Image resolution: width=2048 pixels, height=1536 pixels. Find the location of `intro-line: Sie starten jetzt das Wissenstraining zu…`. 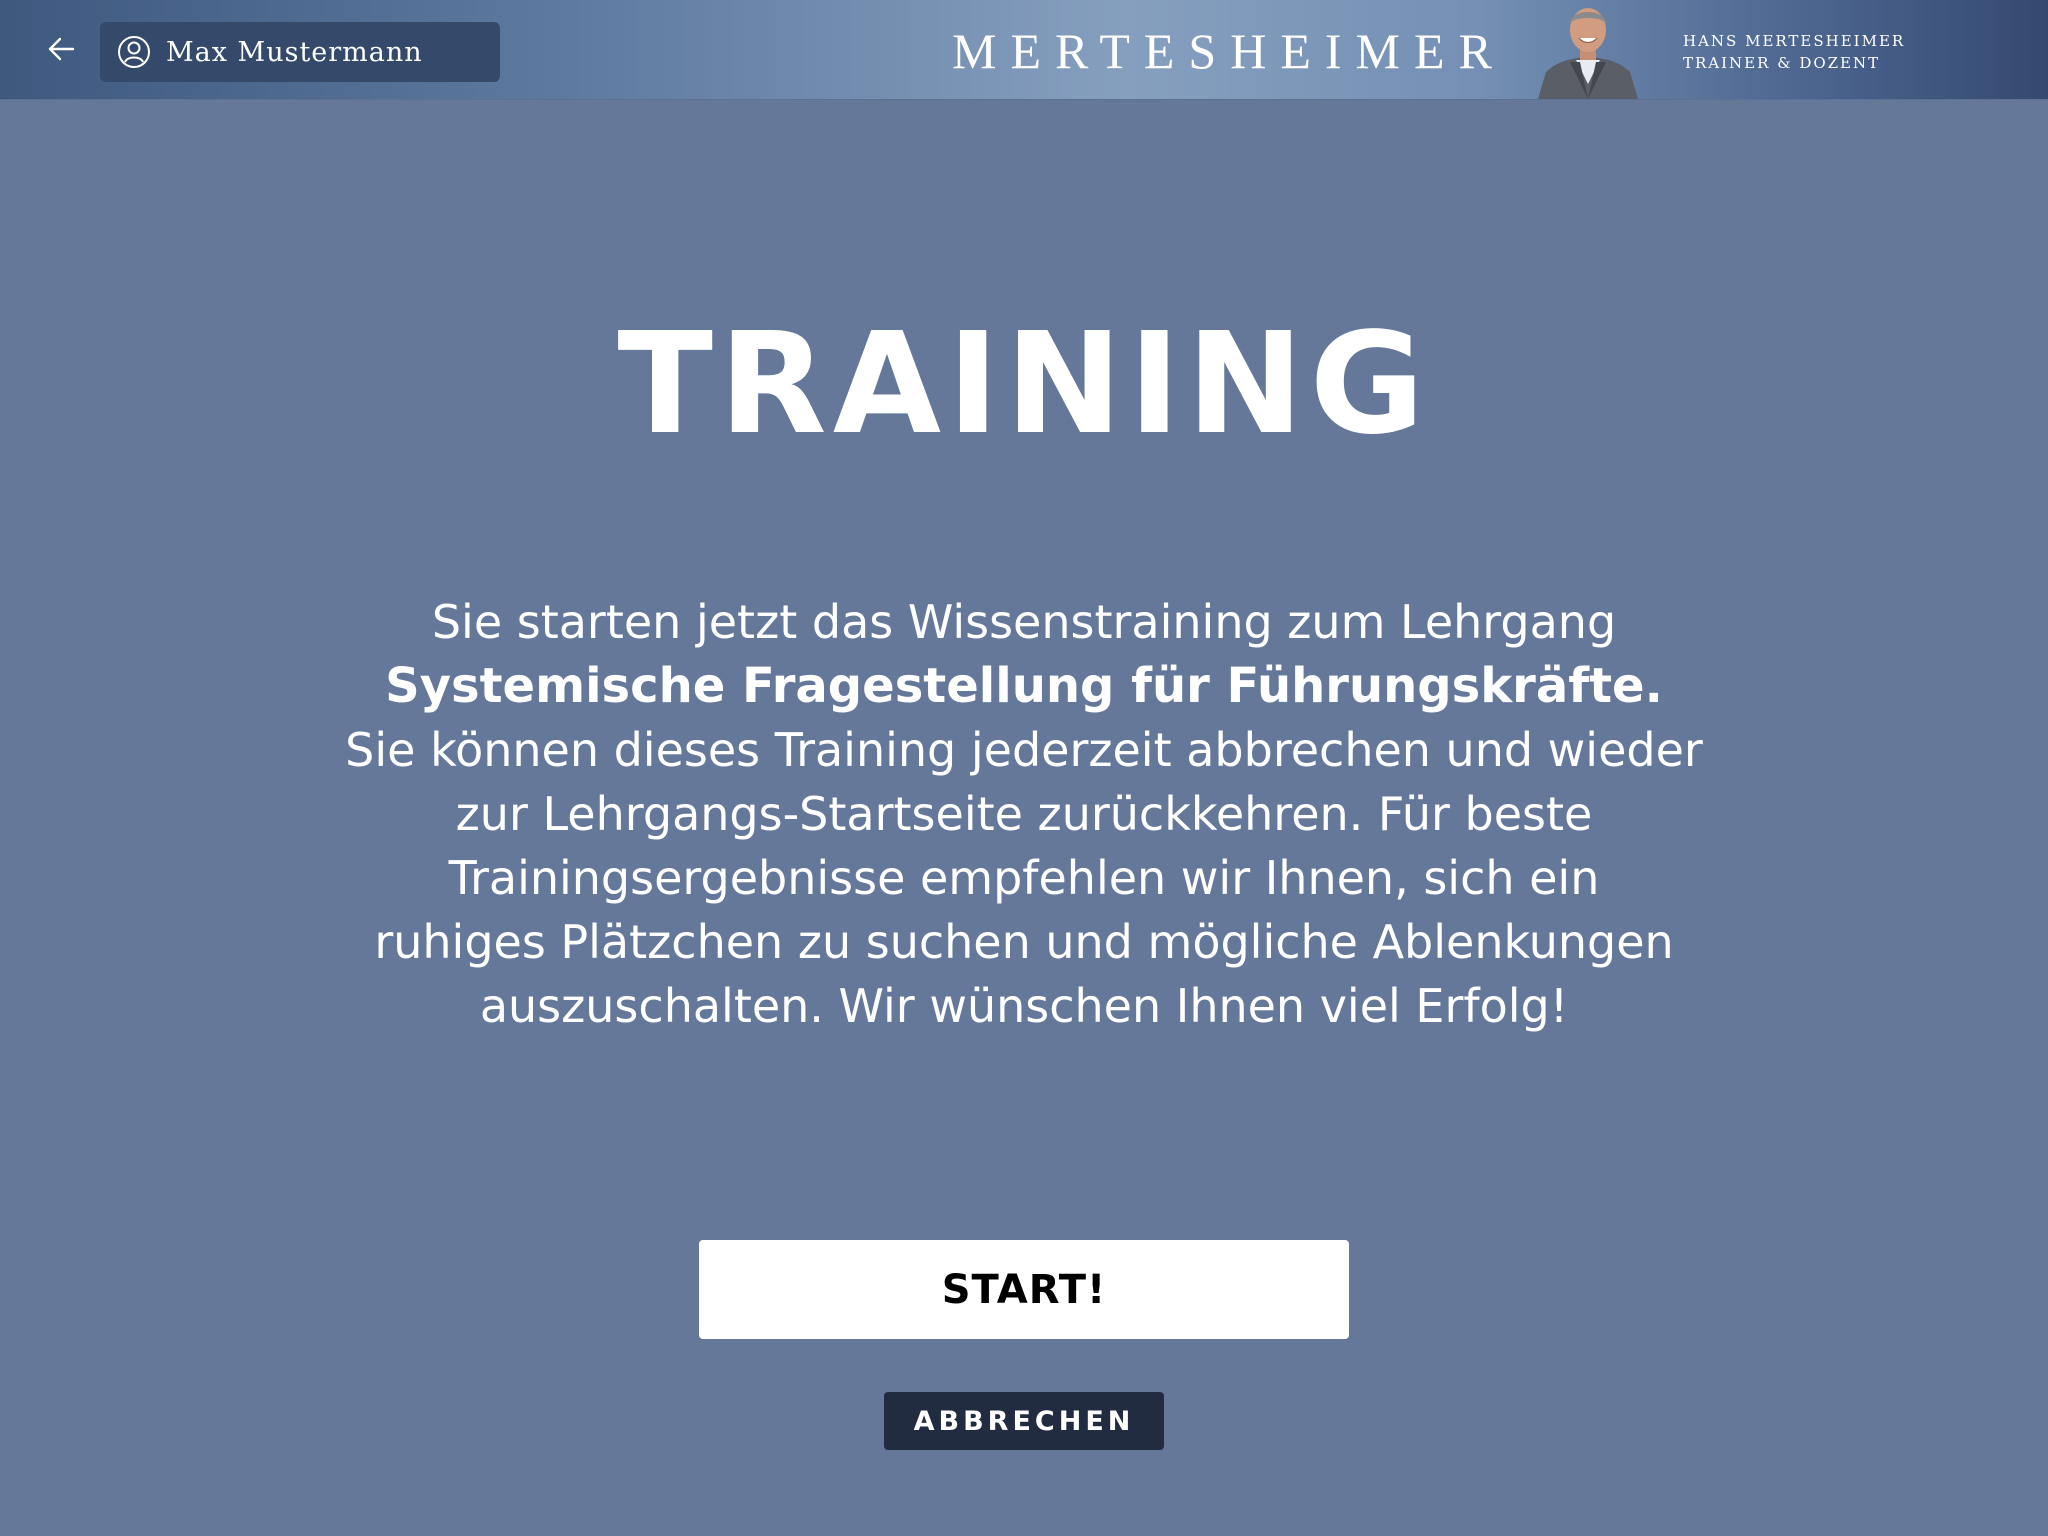

intro-line: Sie starten jetzt das Wissenstraining zu… is located at coordinates (1024, 622).